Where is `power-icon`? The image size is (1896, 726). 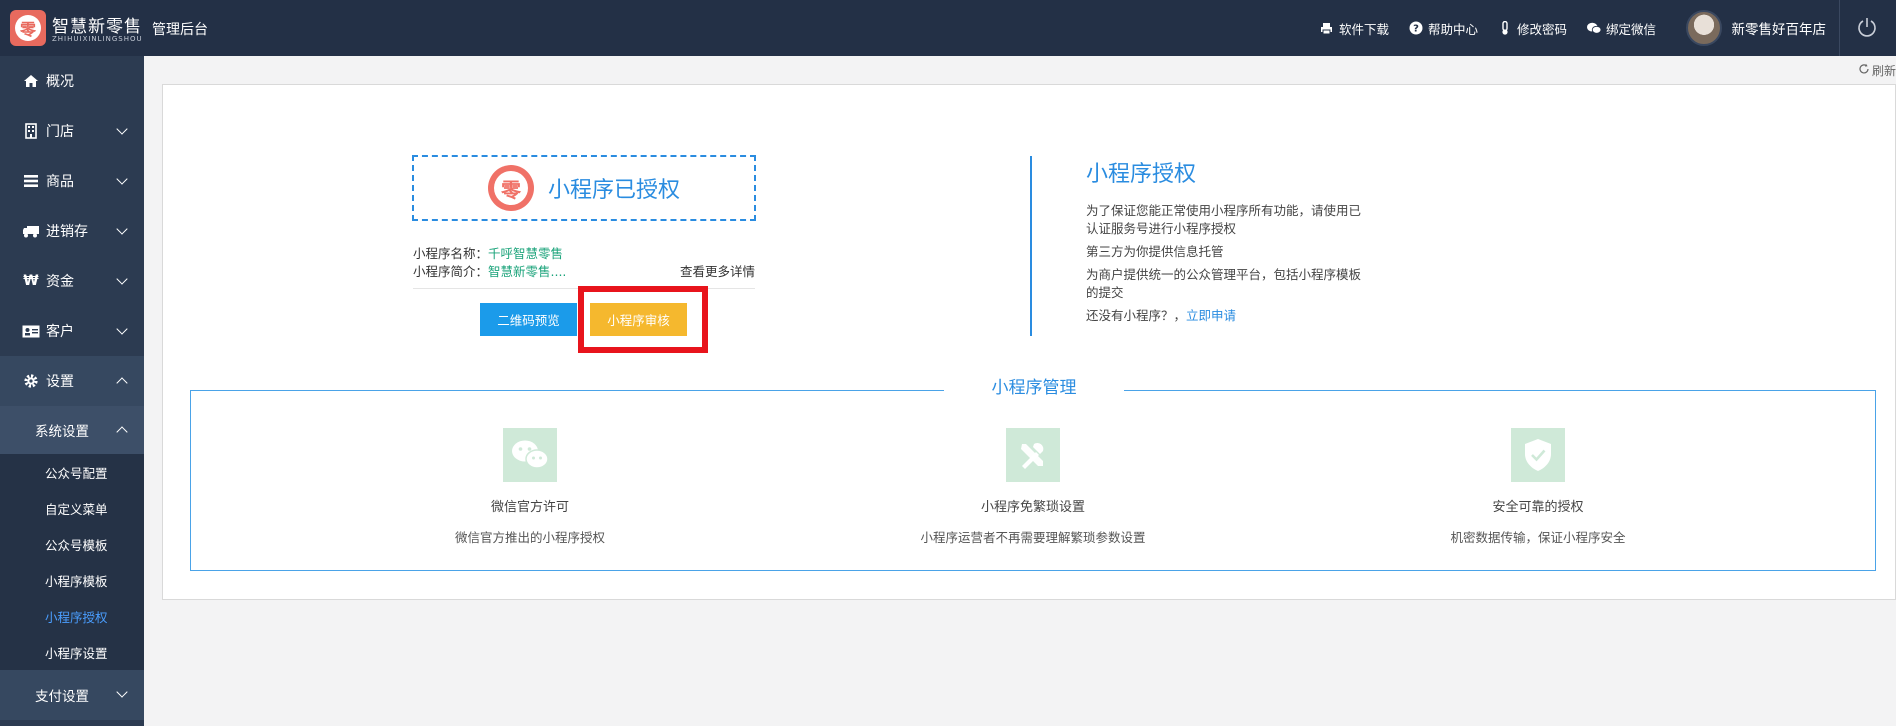
power-icon is located at coordinates (1867, 27).